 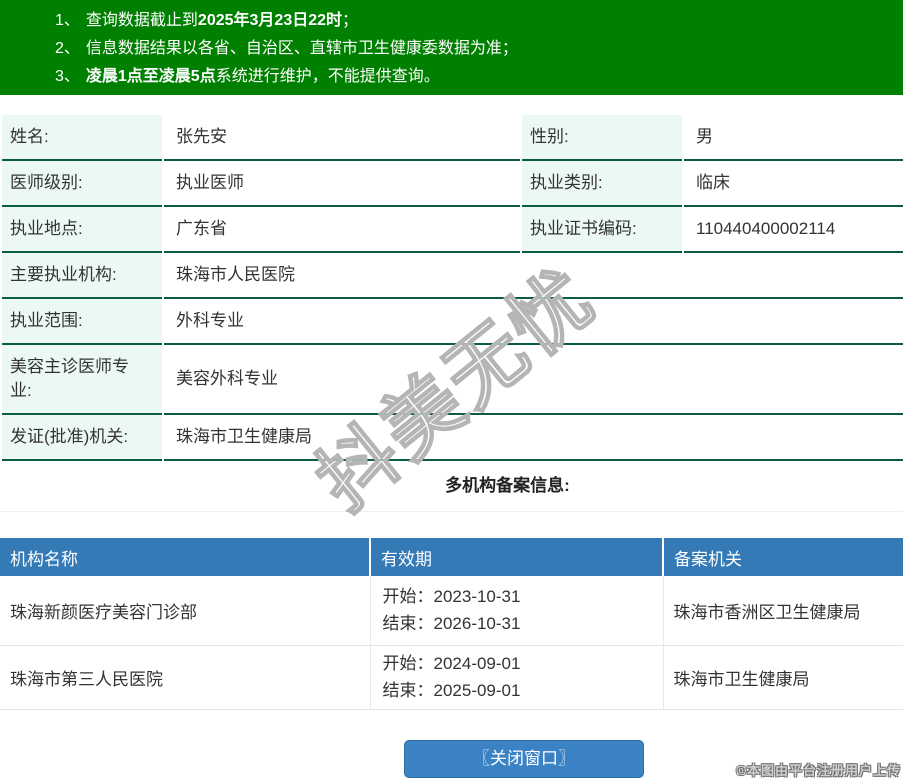 I want to click on notice-line-1: 1、 查询数据截止到2025年3月23日22时；, so click(x=474, y=21).